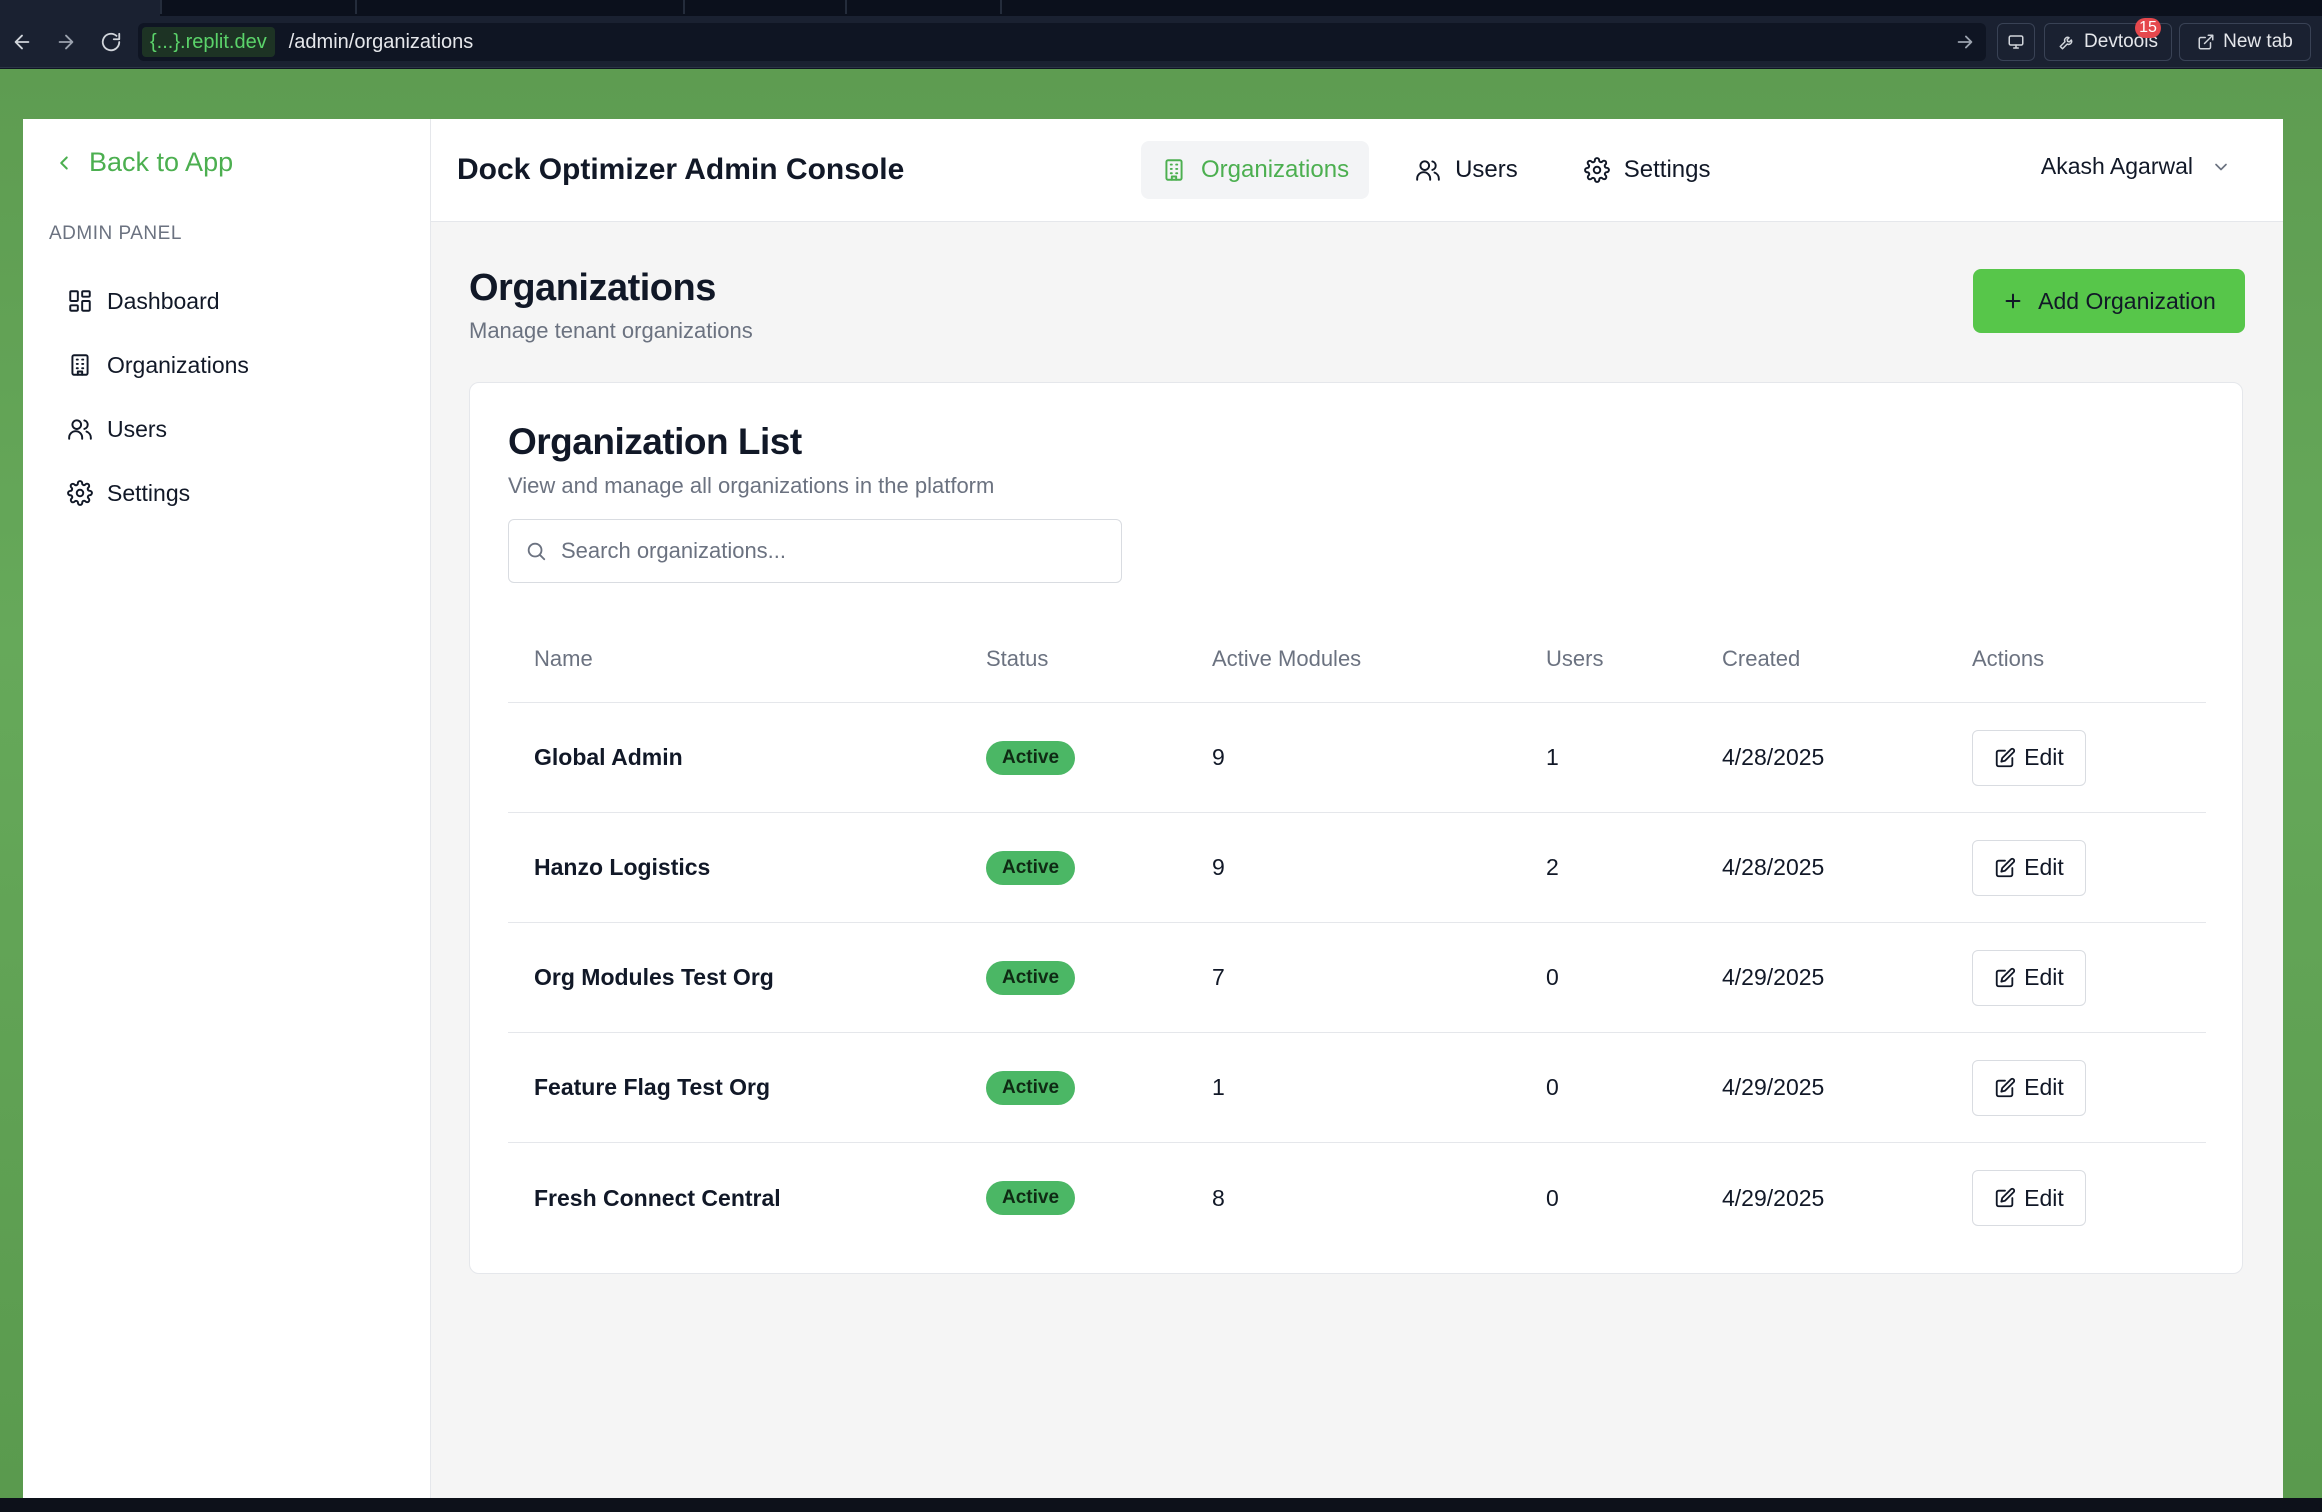  I want to click on column-header-status: Status, so click(1017, 658).